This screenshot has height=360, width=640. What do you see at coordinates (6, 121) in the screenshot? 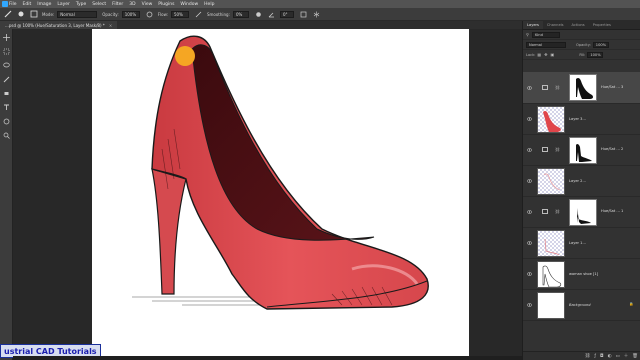
I see `hand-tool-icon` at bounding box center [6, 121].